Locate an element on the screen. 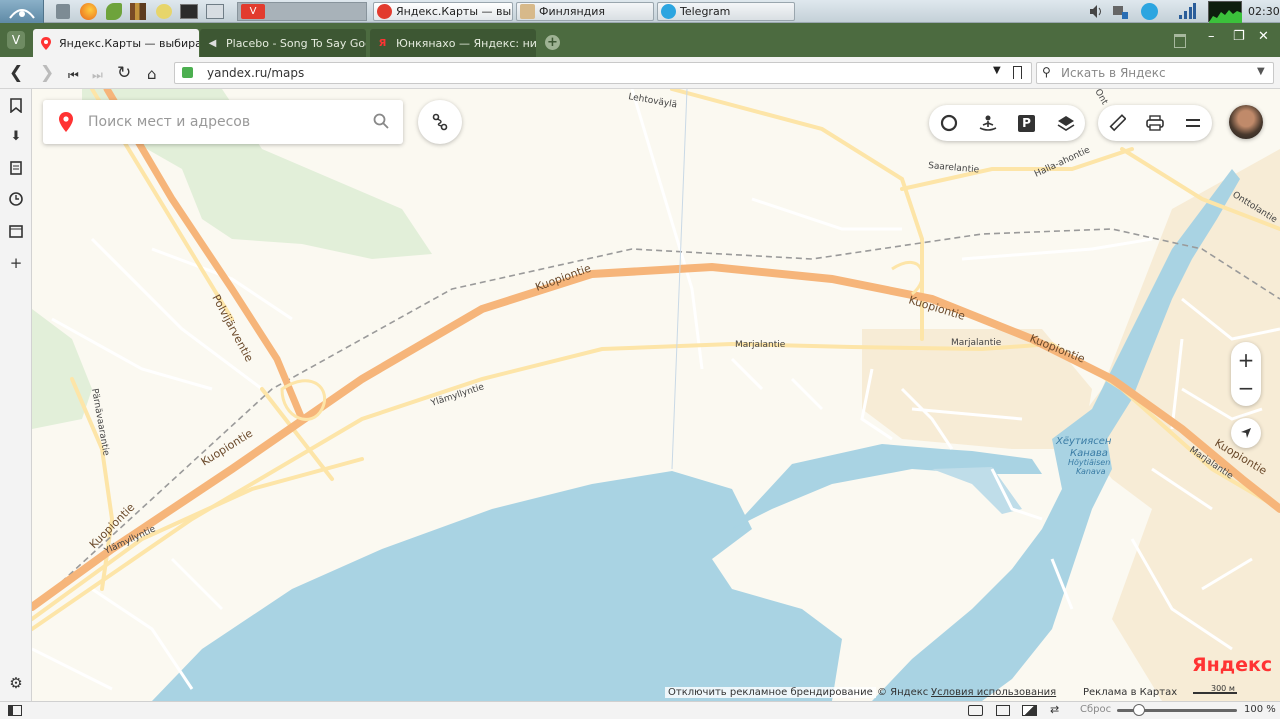  zoom-controls: + − is located at coordinates (1246, 374).